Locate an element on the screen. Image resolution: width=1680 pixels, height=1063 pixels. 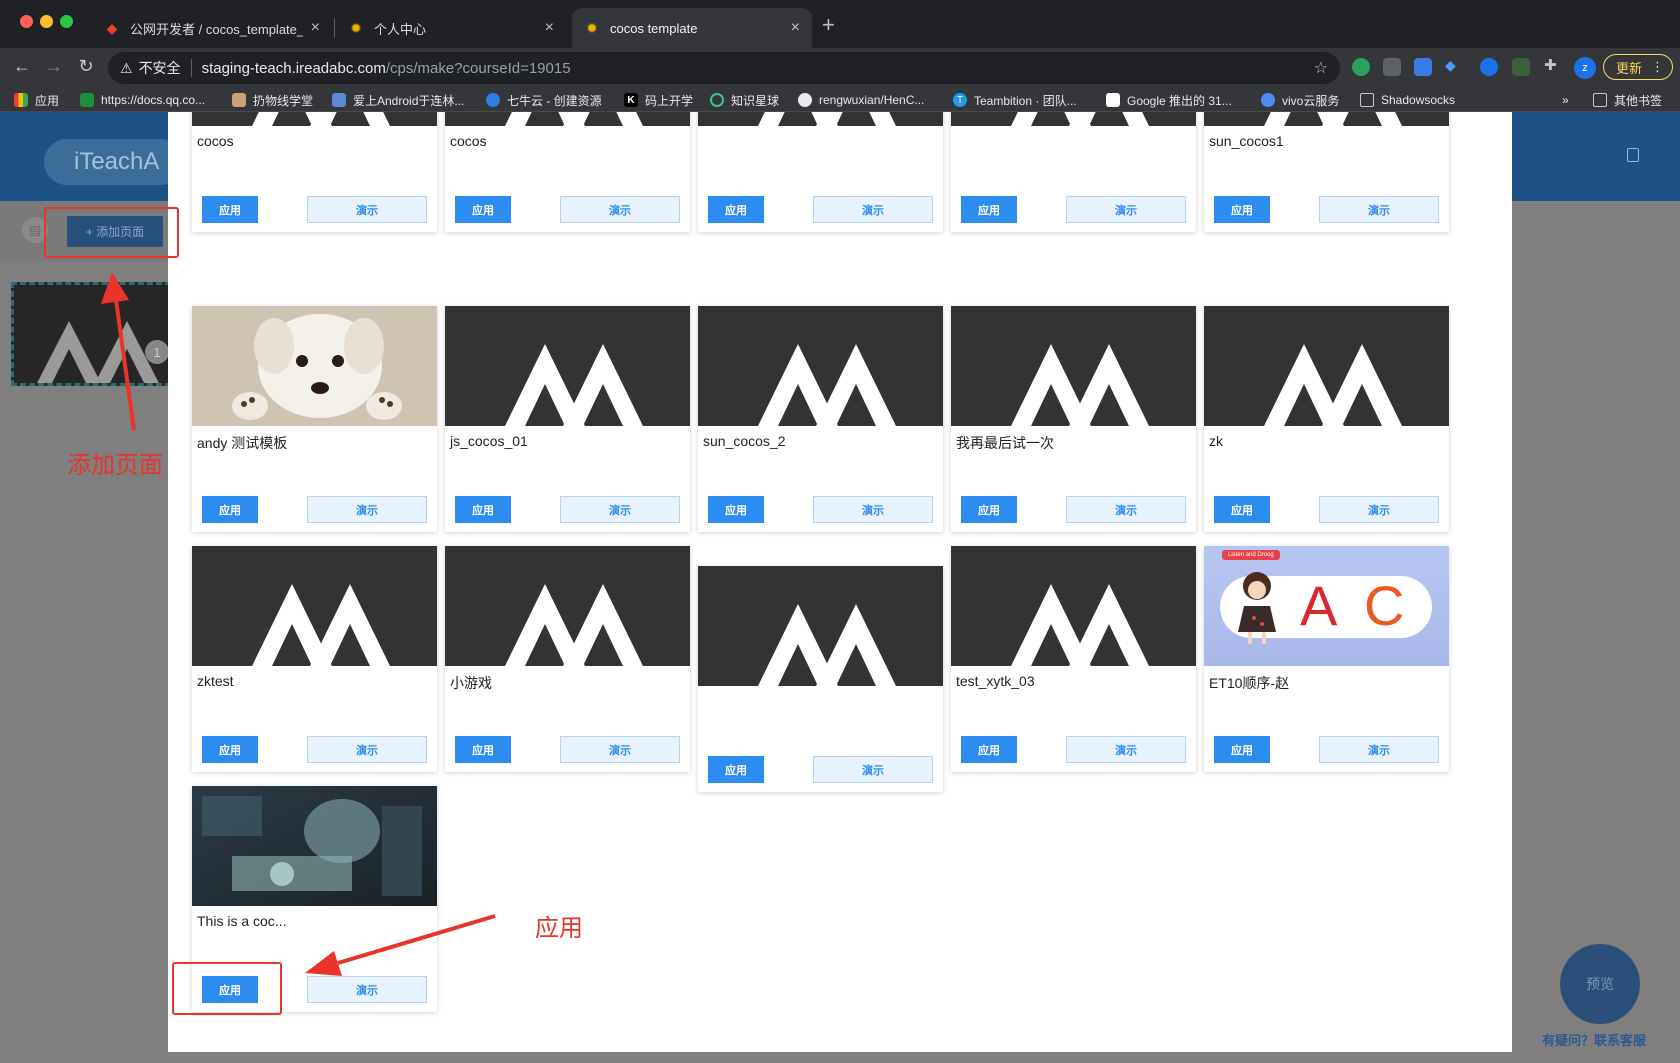
template-card: test_xytk_03 应用 演示 is located at coordinates (1073, 659).